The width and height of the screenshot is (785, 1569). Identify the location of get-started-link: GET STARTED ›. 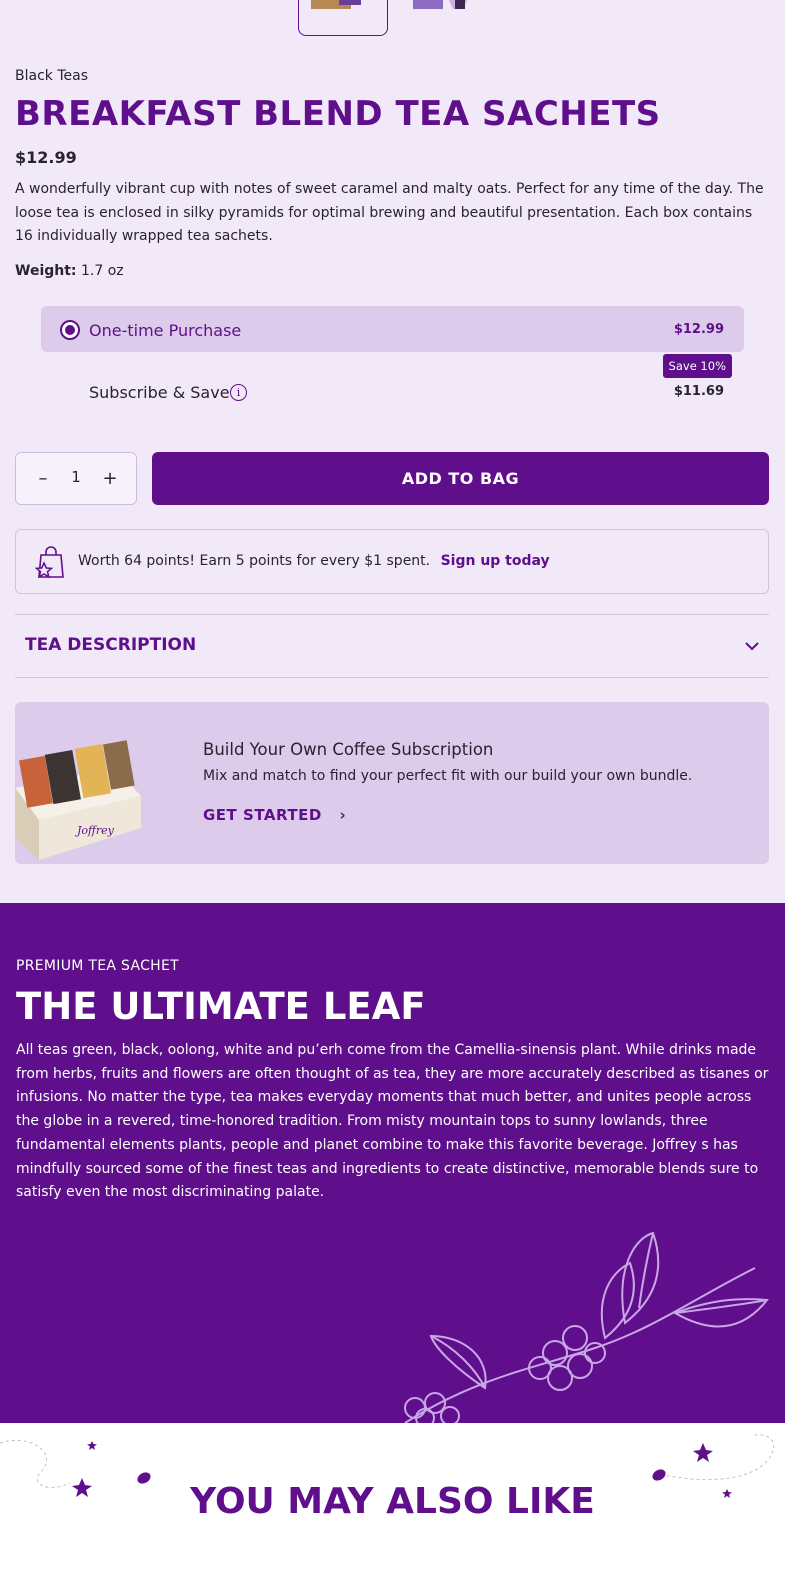
(274, 815).